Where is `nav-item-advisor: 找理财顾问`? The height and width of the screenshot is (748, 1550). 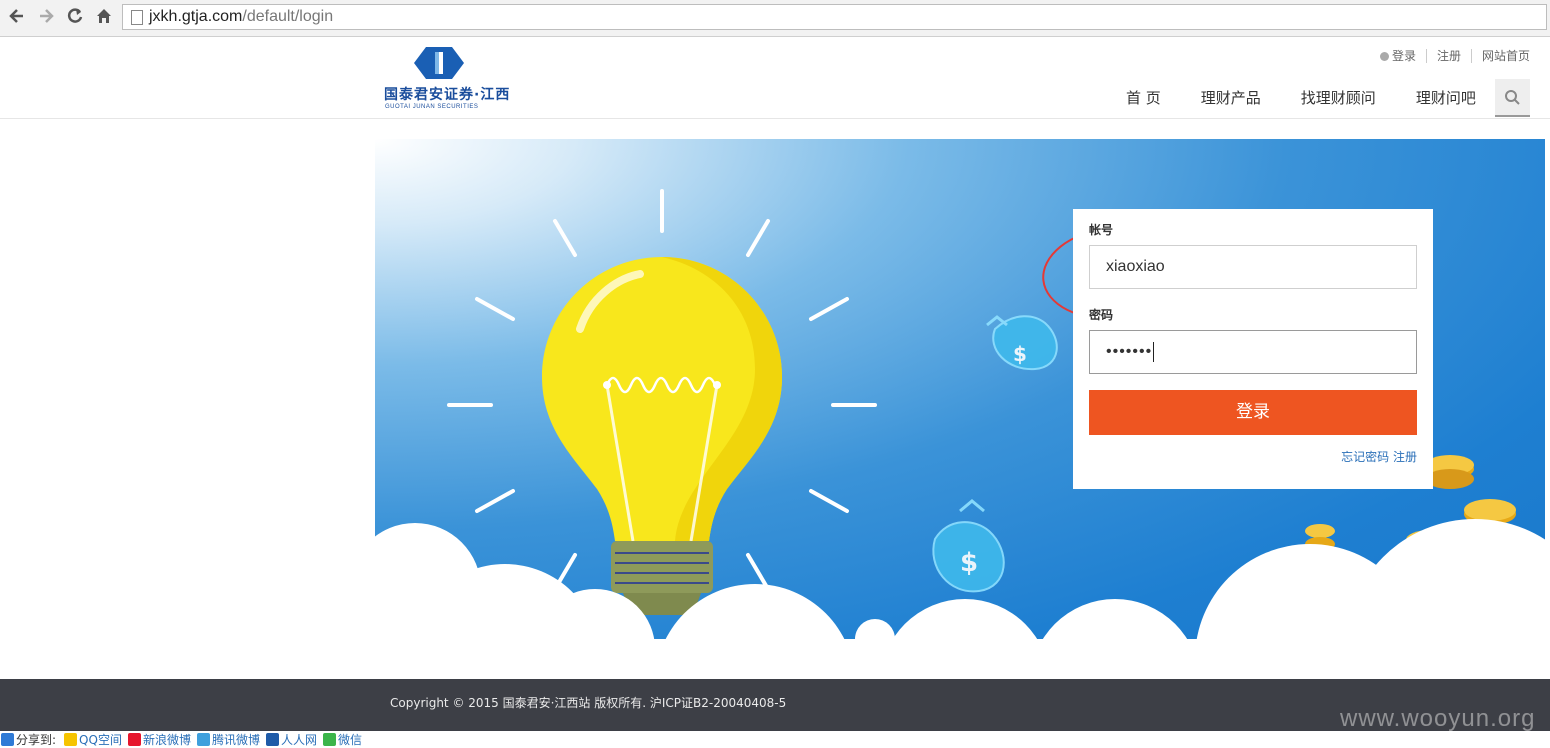
nav-item-advisor: 找理财顾问 is located at coordinates (1338, 97).